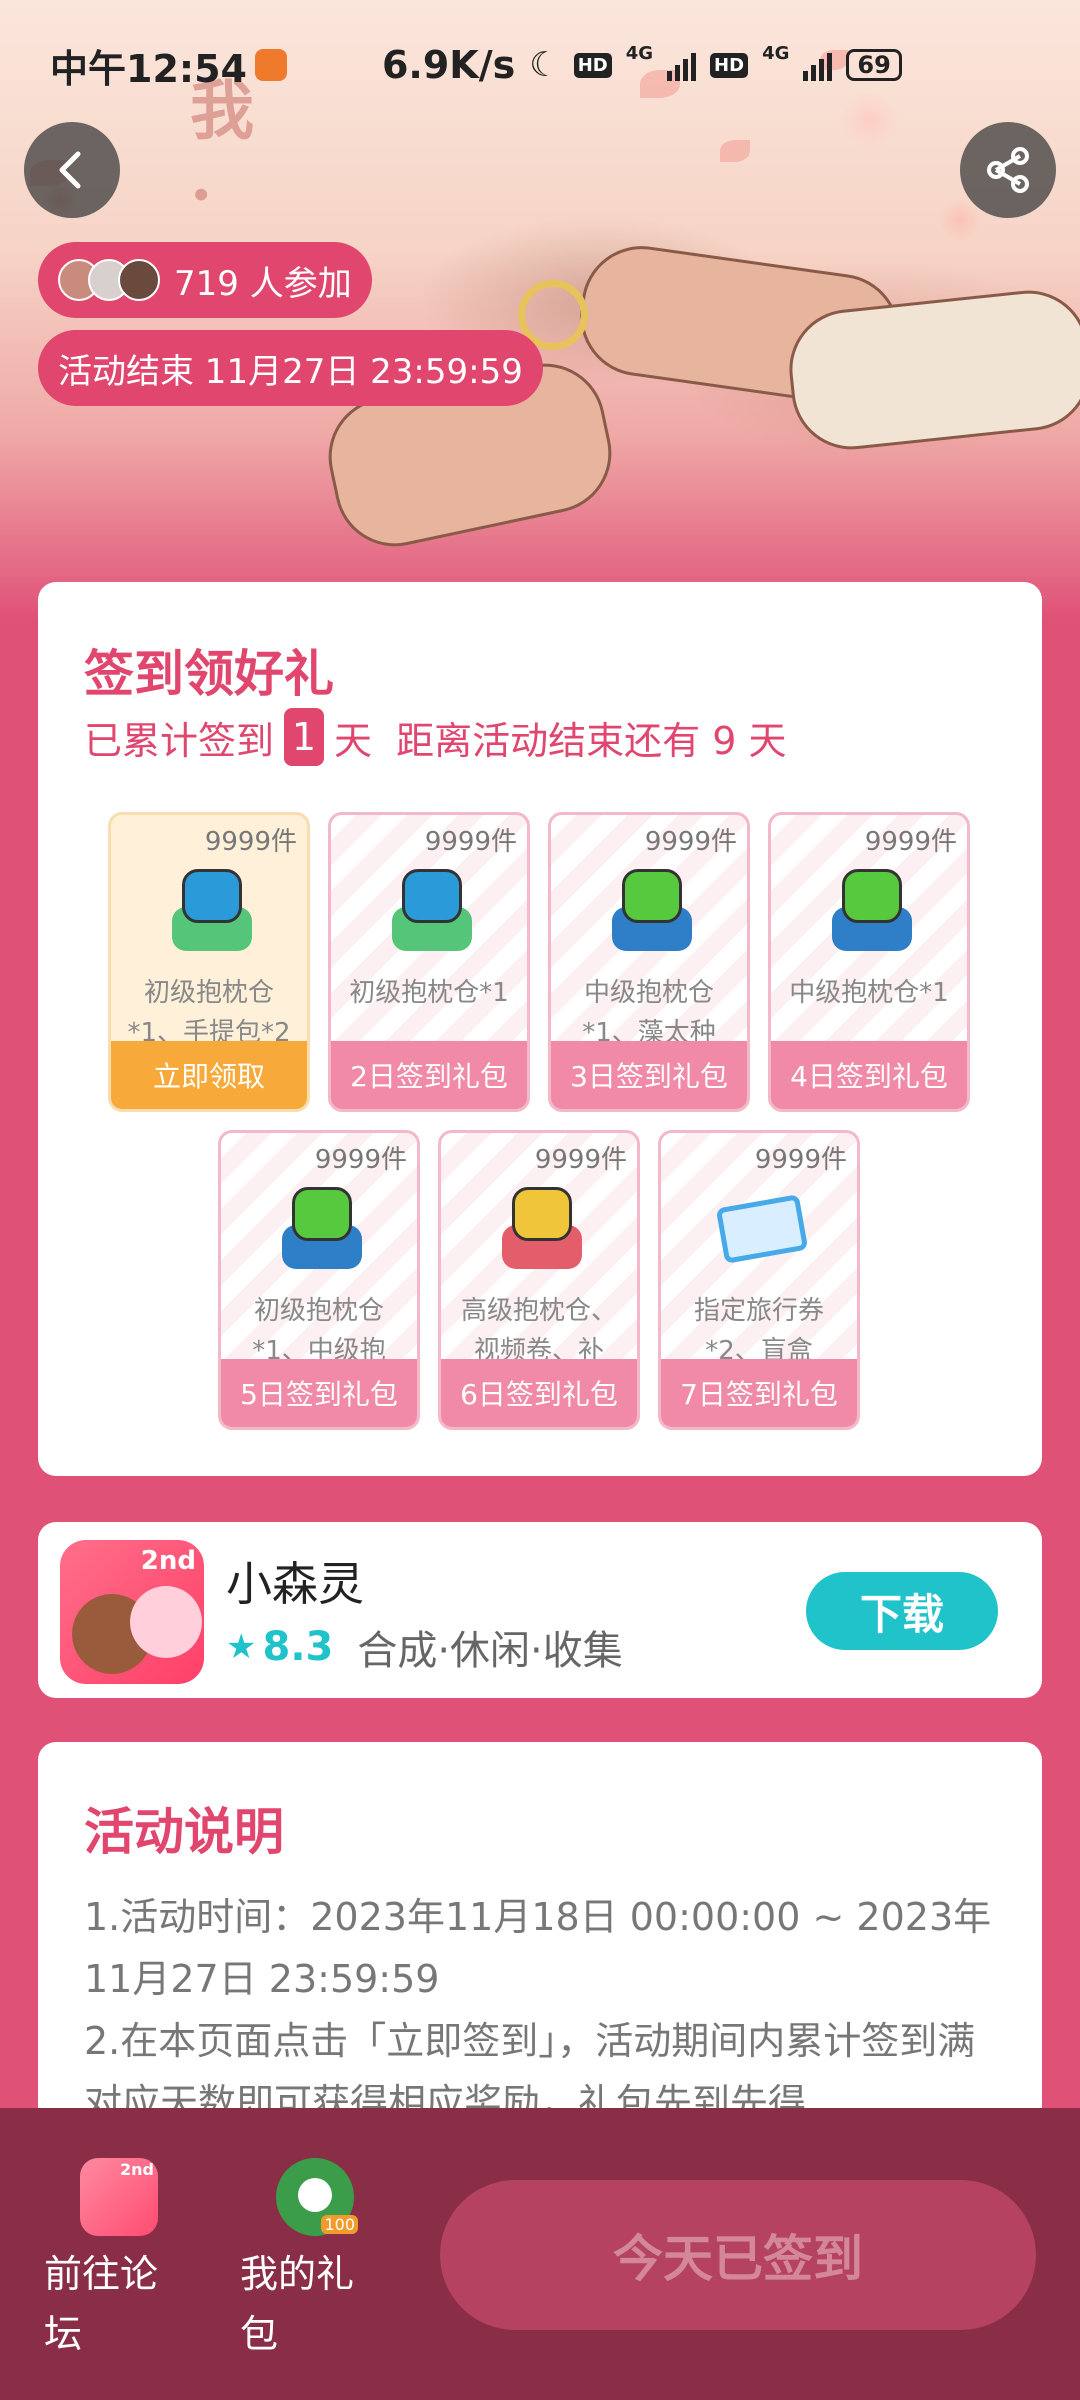 The width and height of the screenshot is (1080, 2400). Describe the element at coordinates (166, 1622) in the screenshot. I see `pig-icon` at that location.